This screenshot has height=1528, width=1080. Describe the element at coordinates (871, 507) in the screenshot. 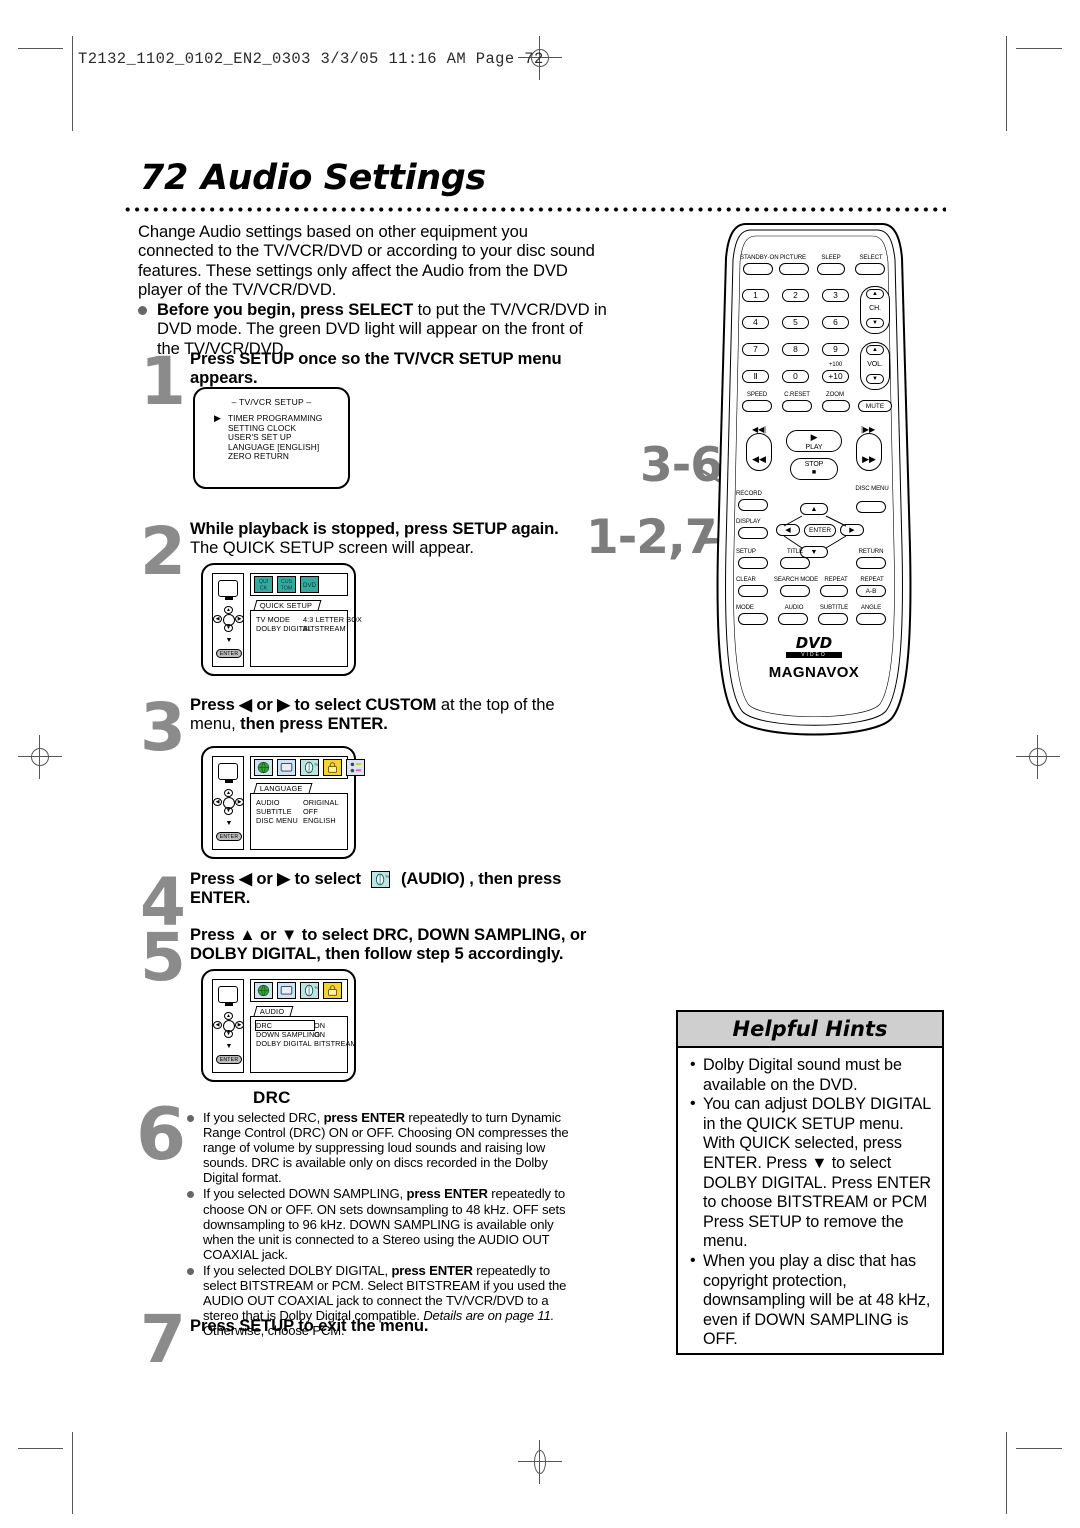

I see `remote-button-disc-menu` at that location.